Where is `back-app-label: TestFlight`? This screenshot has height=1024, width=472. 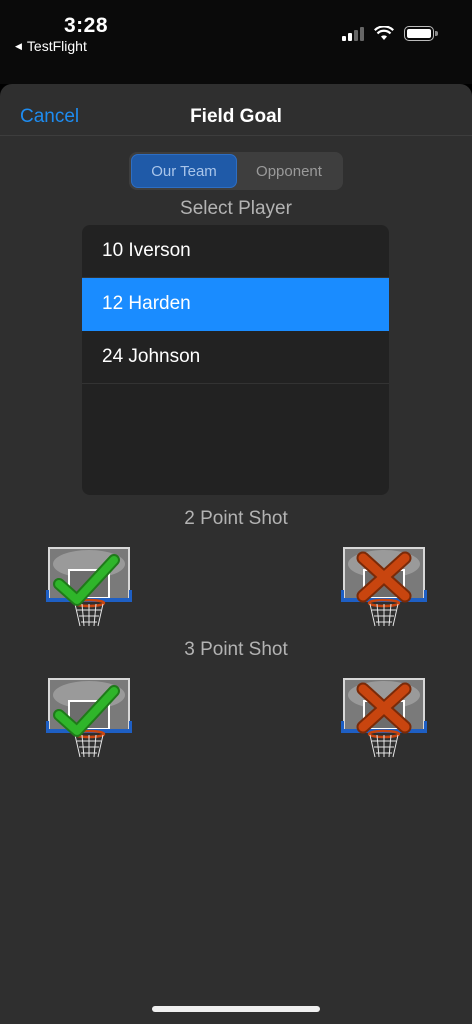
back-app-label: TestFlight is located at coordinates (56, 46).